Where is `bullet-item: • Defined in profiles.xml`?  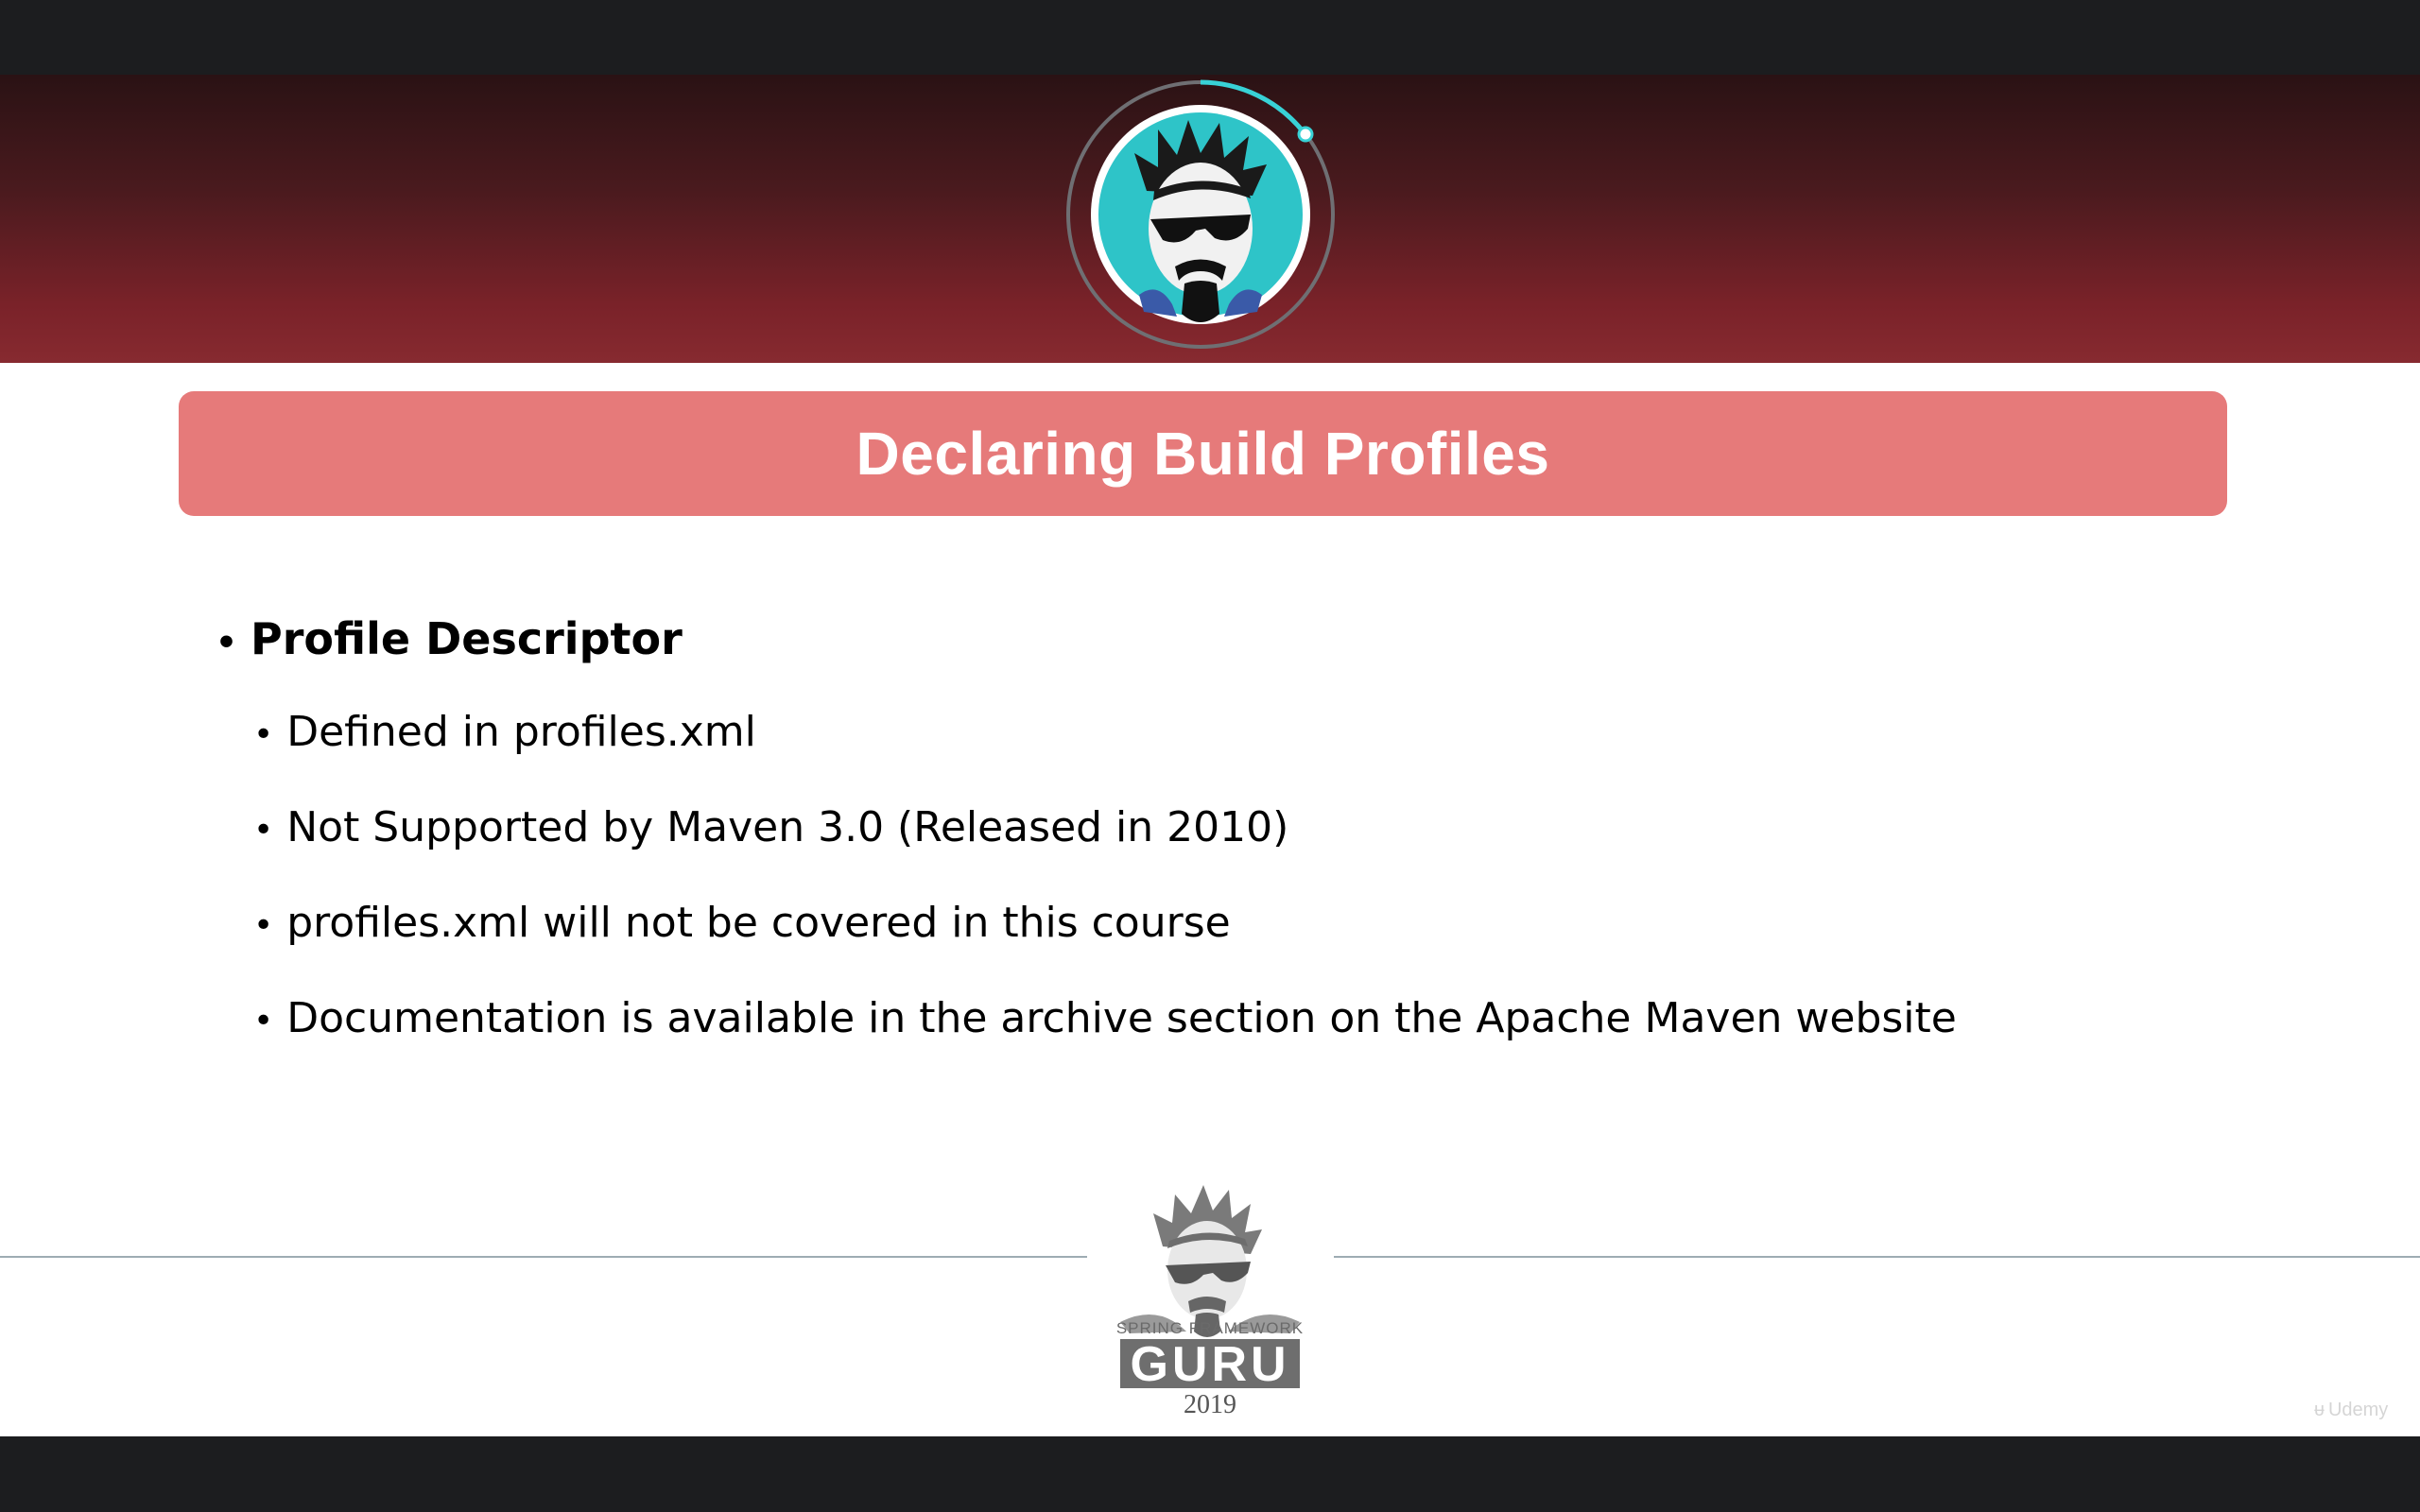
bullet-item: • Defined in profiles.xml is located at coordinates (504, 732).